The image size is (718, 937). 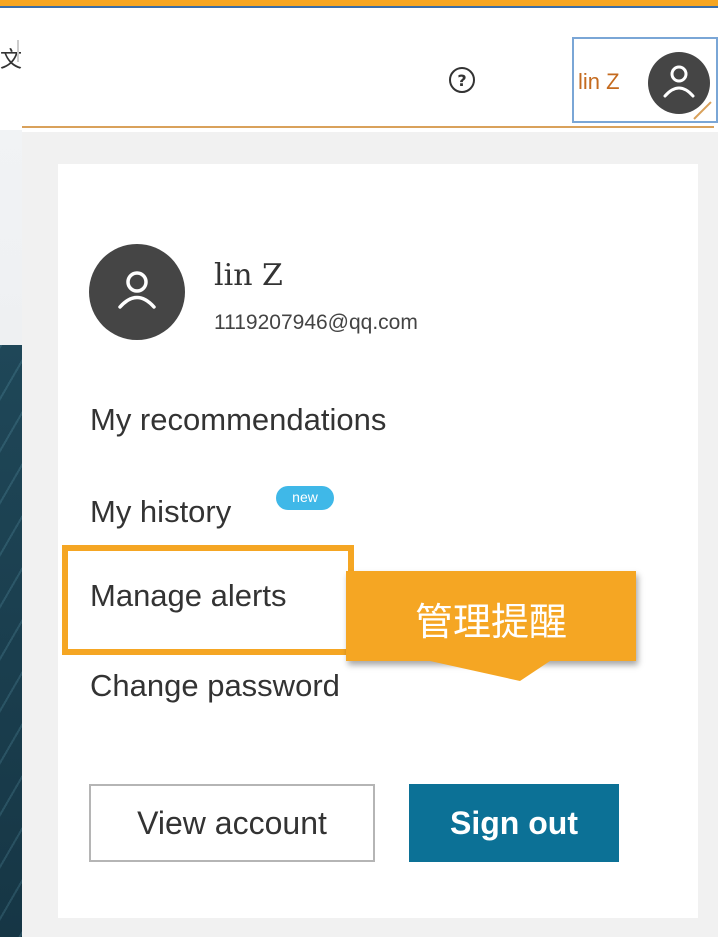 What do you see at coordinates (359, 4) in the screenshot?
I see `top-accent-bar` at bounding box center [359, 4].